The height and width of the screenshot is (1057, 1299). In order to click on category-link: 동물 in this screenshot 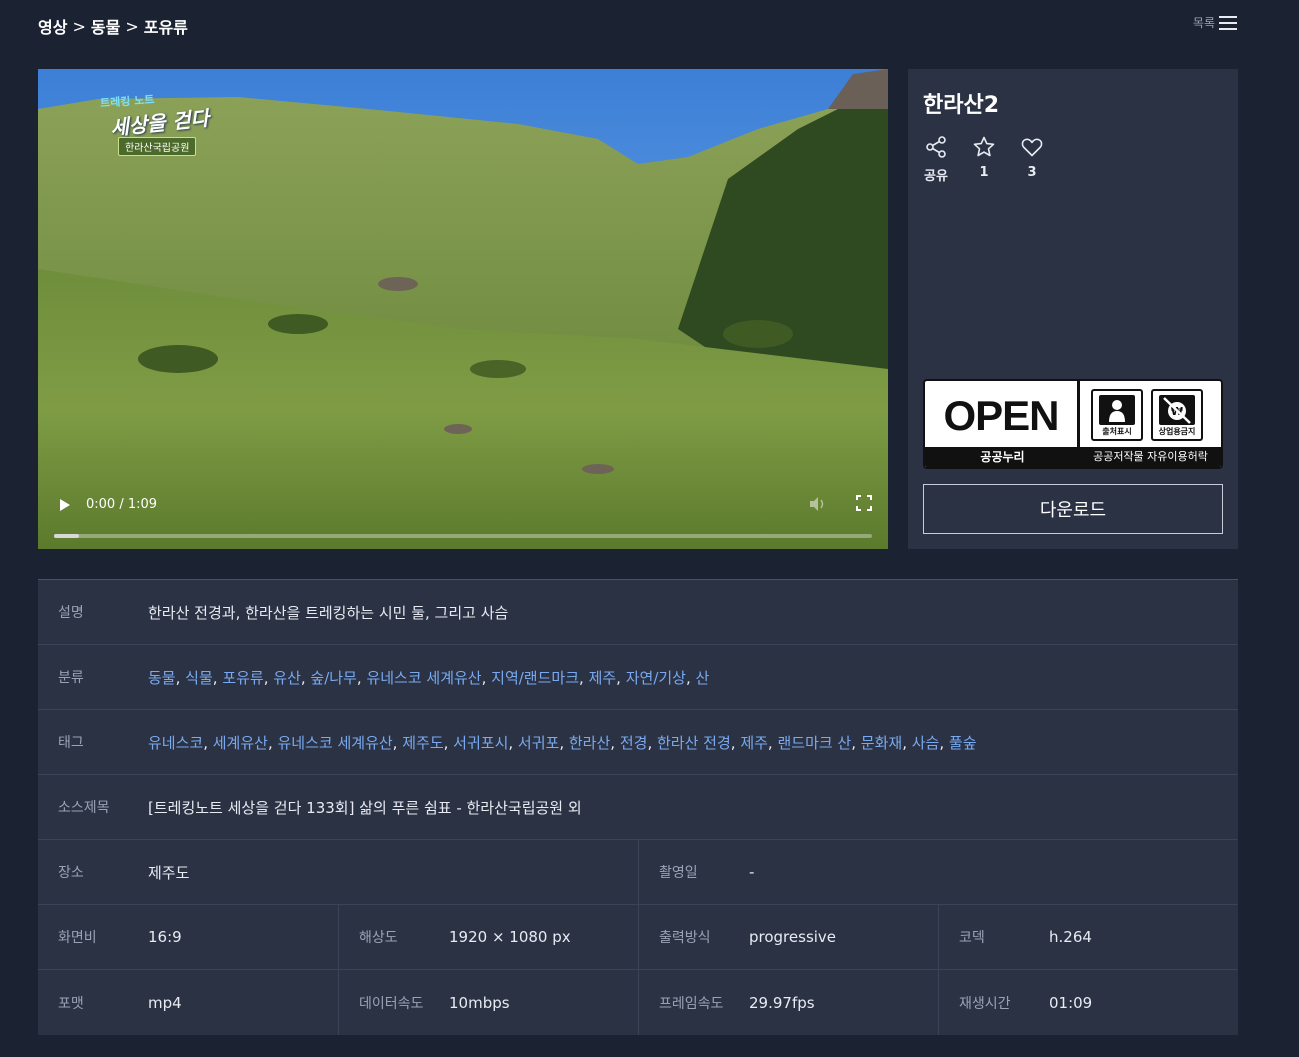, I will do `click(162, 678)`.